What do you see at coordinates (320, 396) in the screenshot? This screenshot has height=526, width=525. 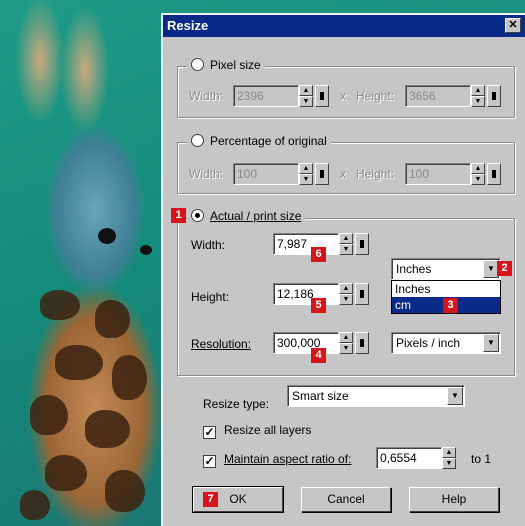 I see `resize-type-value: Smart size` at bounding box center [320, 396].